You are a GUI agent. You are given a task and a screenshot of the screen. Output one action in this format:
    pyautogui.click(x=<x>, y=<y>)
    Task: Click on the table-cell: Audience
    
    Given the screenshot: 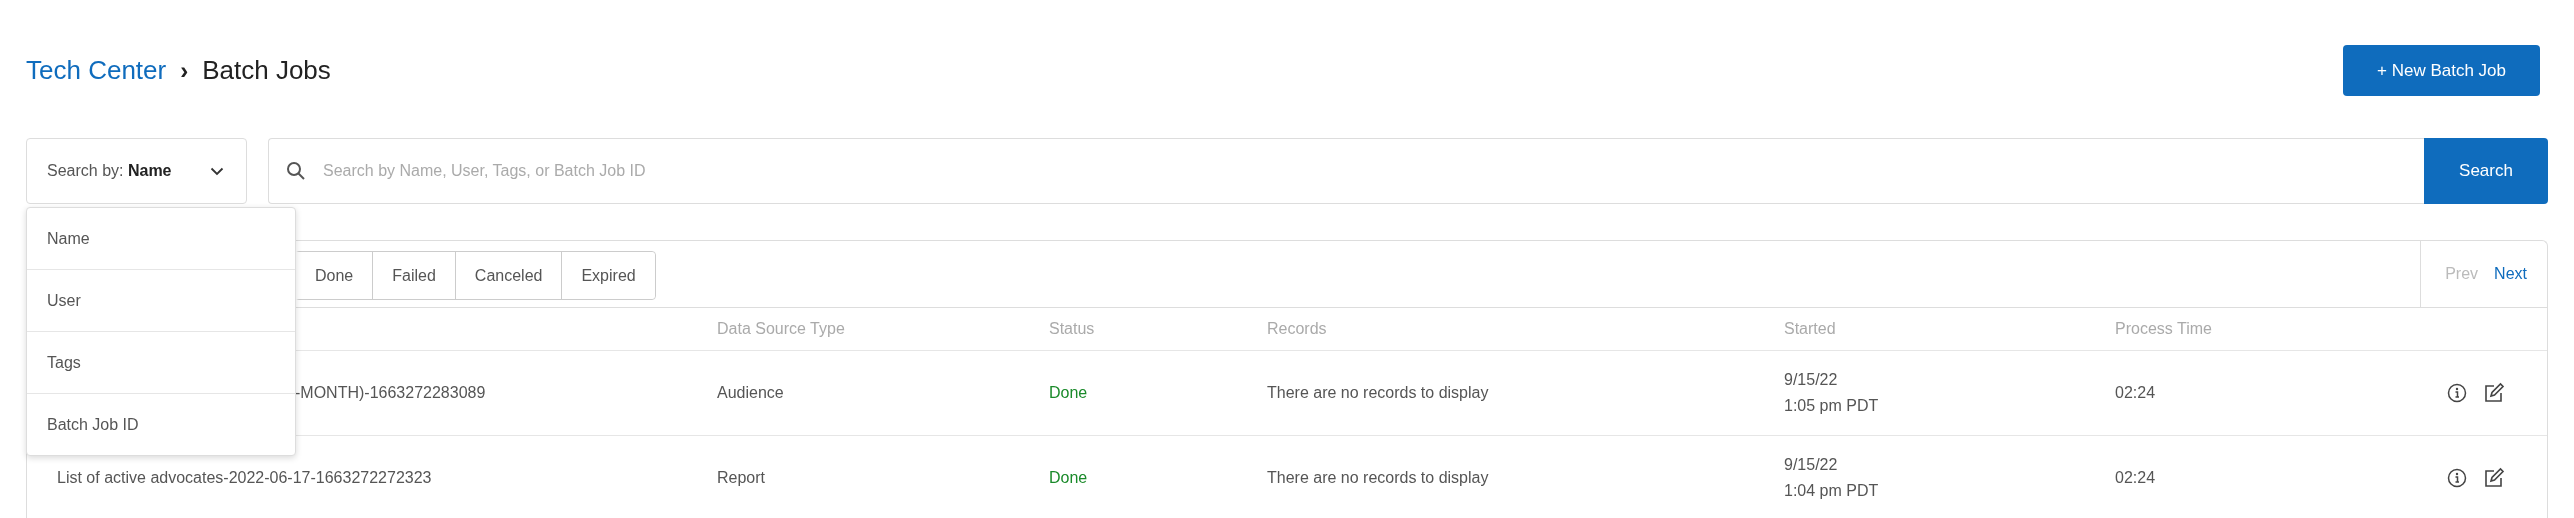 What is the action you would take?
    pyautogui.click(x=750, y=392)
    